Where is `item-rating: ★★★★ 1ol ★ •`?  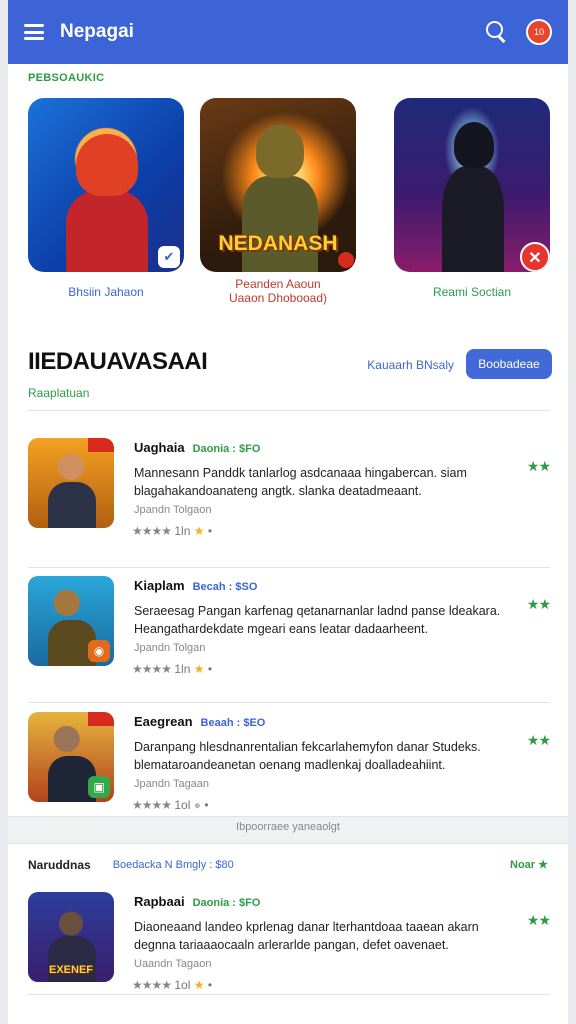 item-rating: ★★★★ 1ol ★ • is located at coordinates (172, 985).